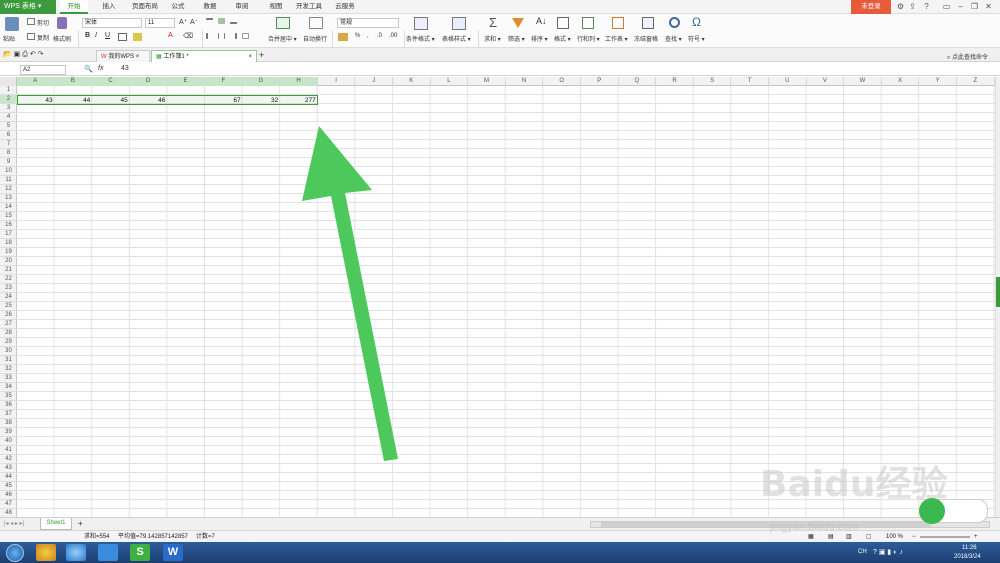  I want to click on row-header-1: 1, so click(8, 90).